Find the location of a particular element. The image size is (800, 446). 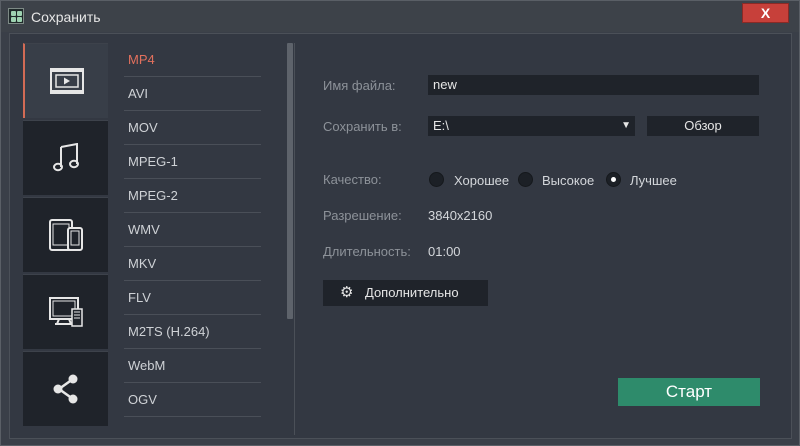

filename-label: Имя файла: is located at coordinates (359, 85).